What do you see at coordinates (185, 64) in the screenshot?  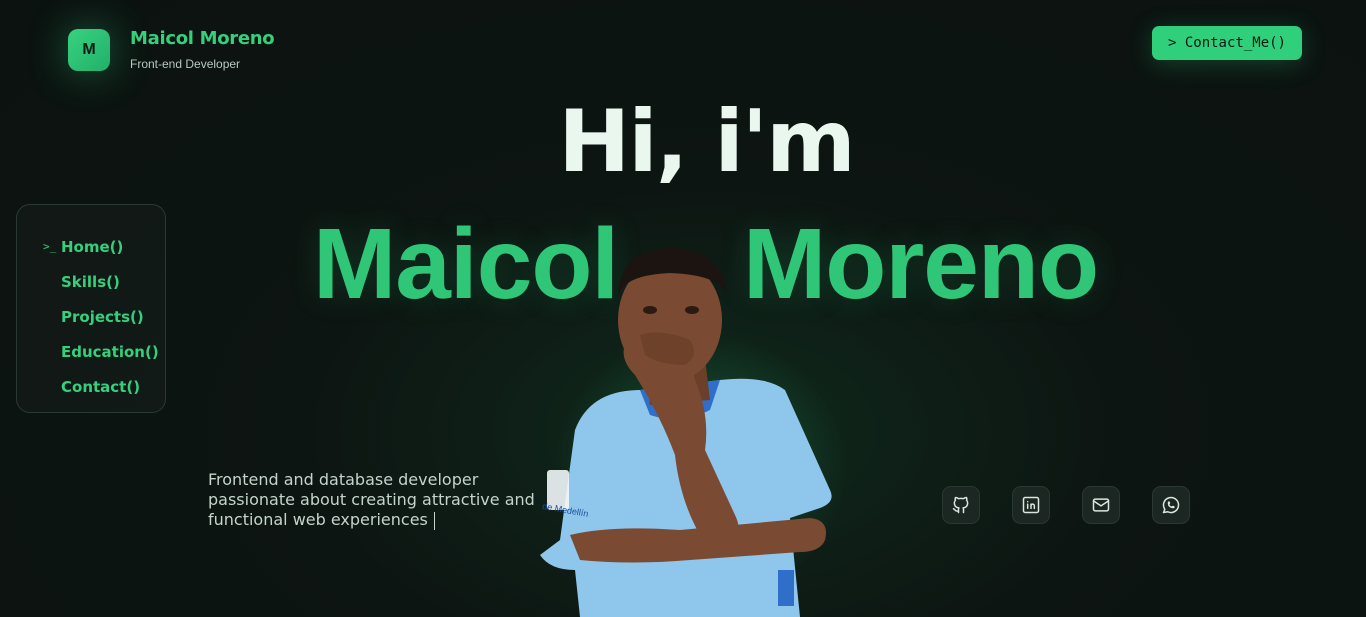 I see `brand-role: Front-end Developer` at bounding box center [185, 64].